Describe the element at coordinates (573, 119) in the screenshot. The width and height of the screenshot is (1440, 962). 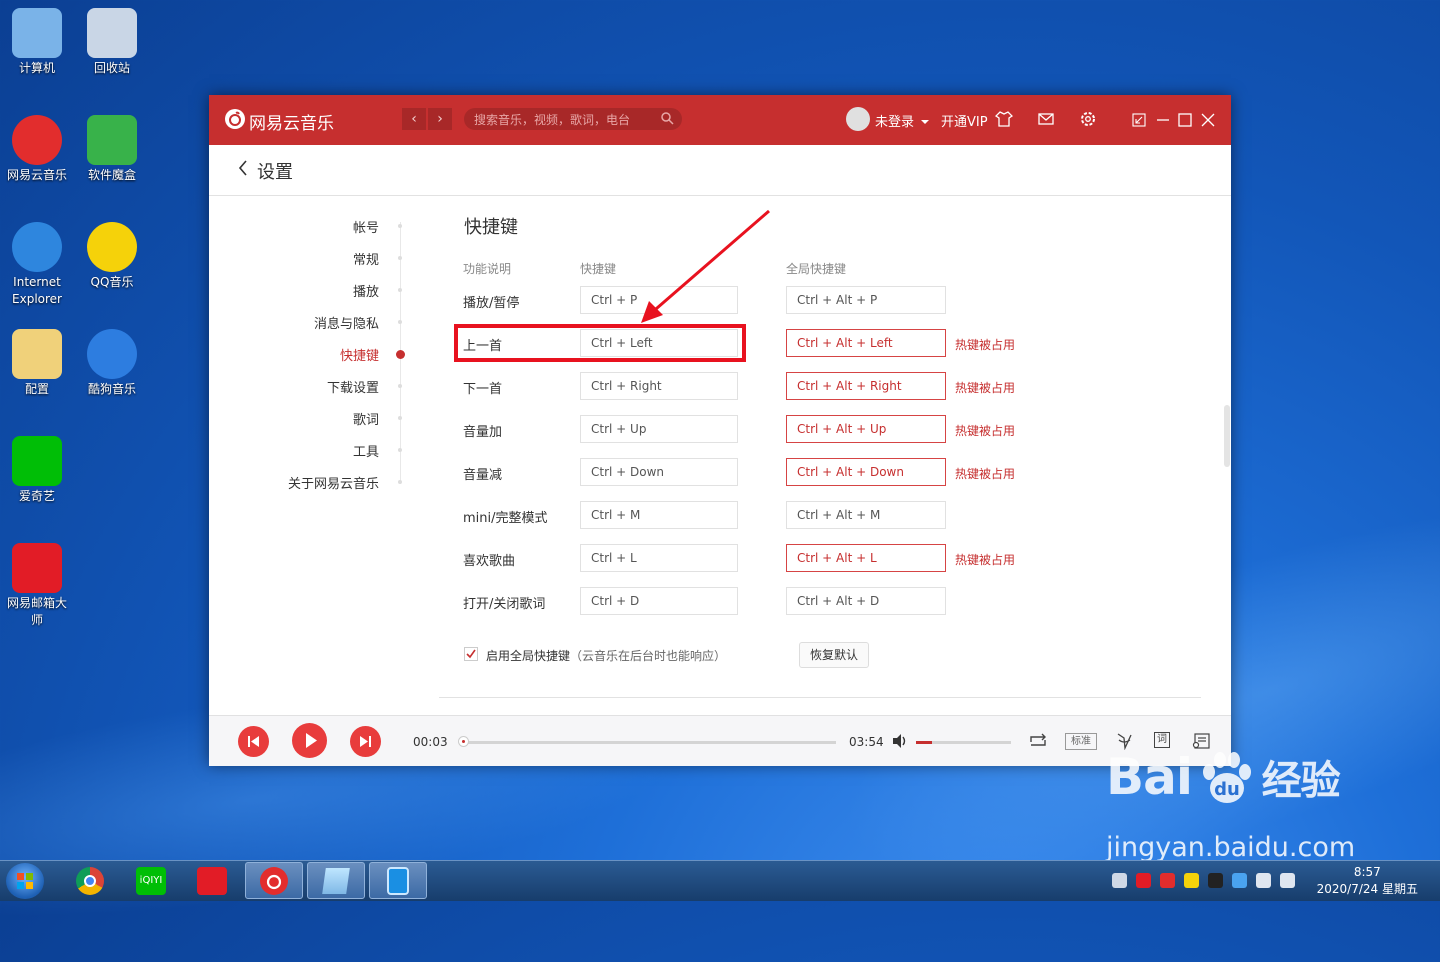
I see `search-input: 搜索音乐，视频，歌词，电台` at that location.